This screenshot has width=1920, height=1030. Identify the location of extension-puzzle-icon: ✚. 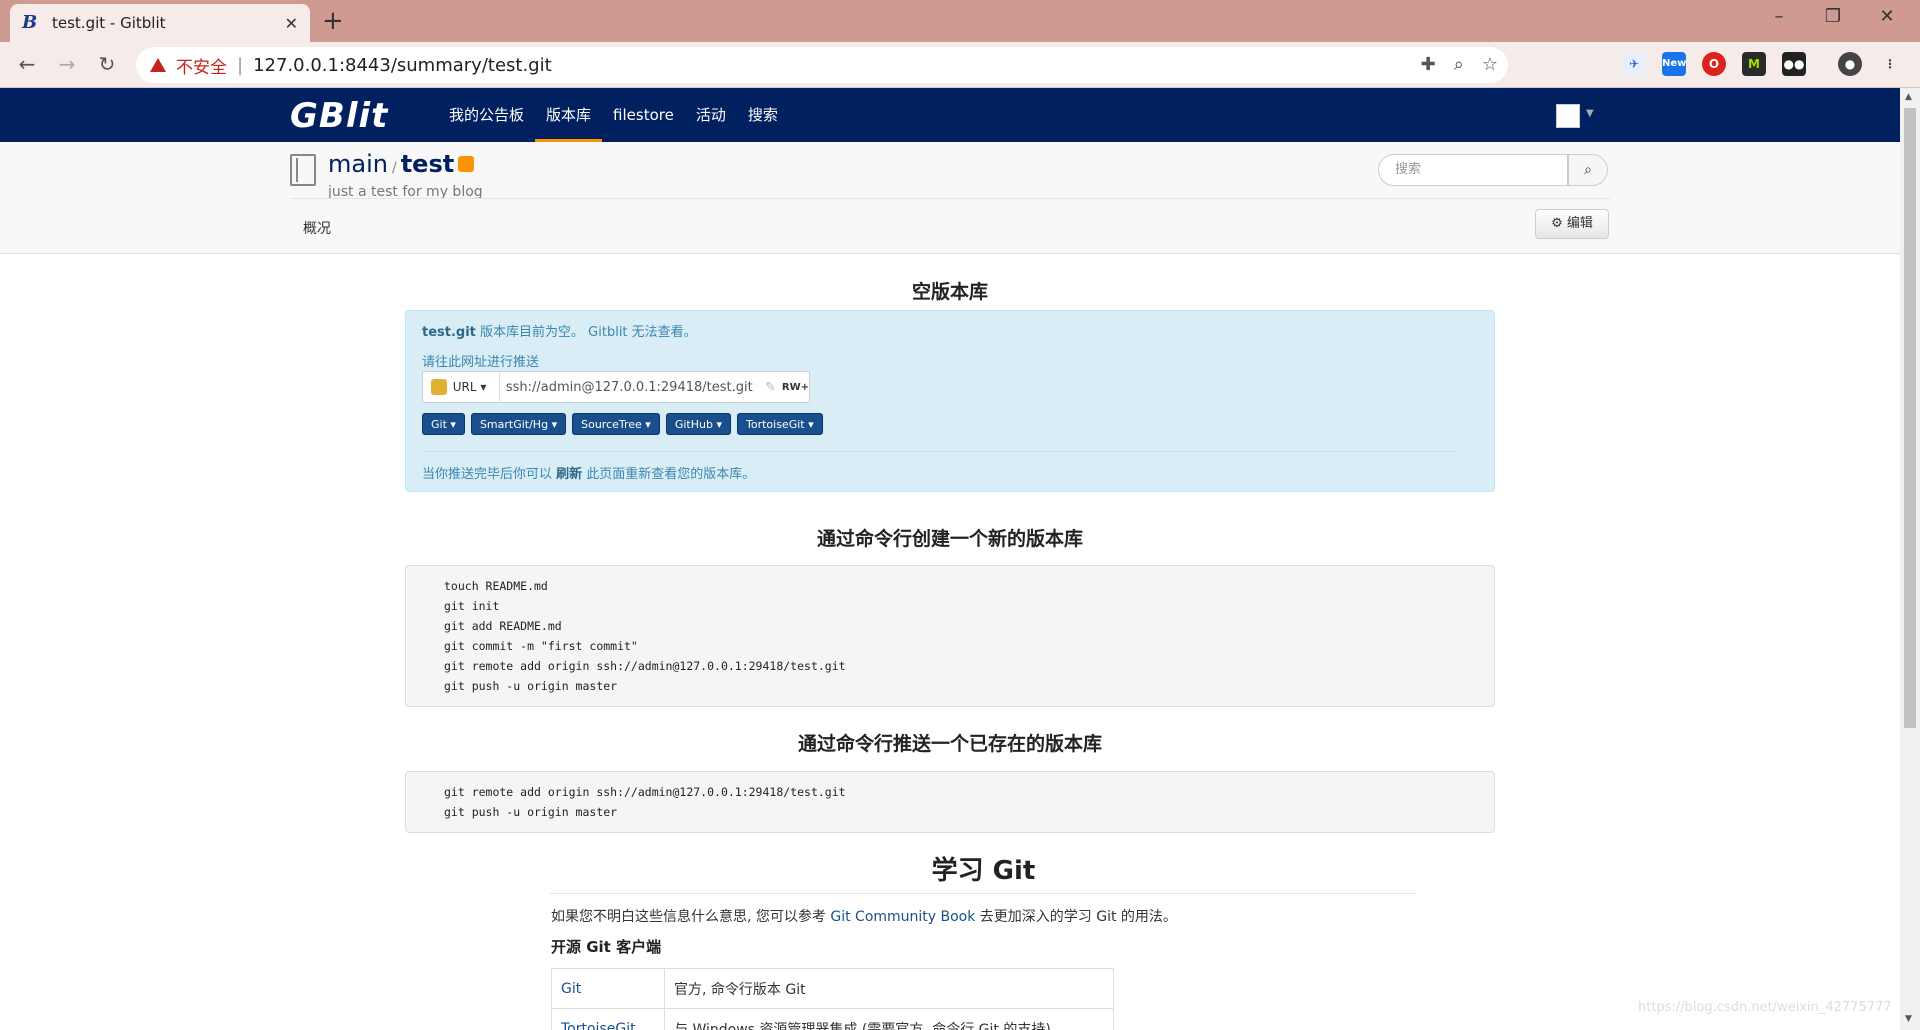
(1428, 64).